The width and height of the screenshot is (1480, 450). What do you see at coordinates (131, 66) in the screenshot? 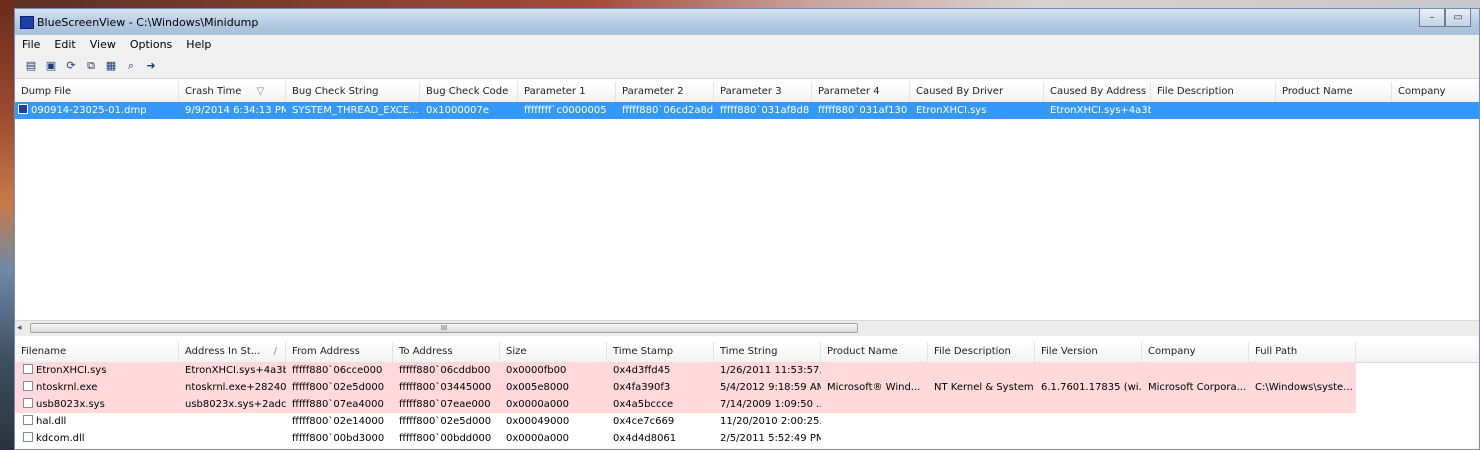
I see `find-icon: ⌕` at bounding box center [131, 66].